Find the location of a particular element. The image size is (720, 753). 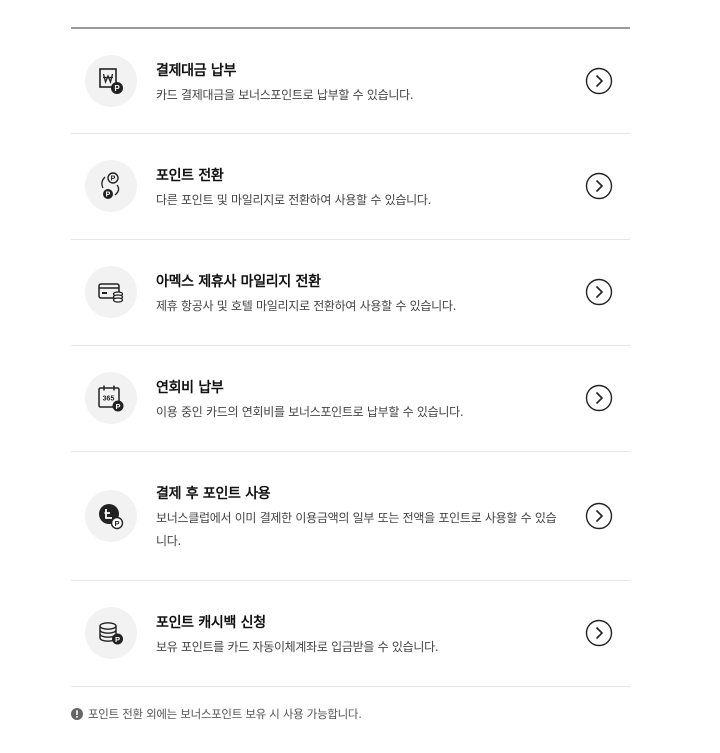

item-title: 결제대금 납부 is located at coordinates (196, 71).